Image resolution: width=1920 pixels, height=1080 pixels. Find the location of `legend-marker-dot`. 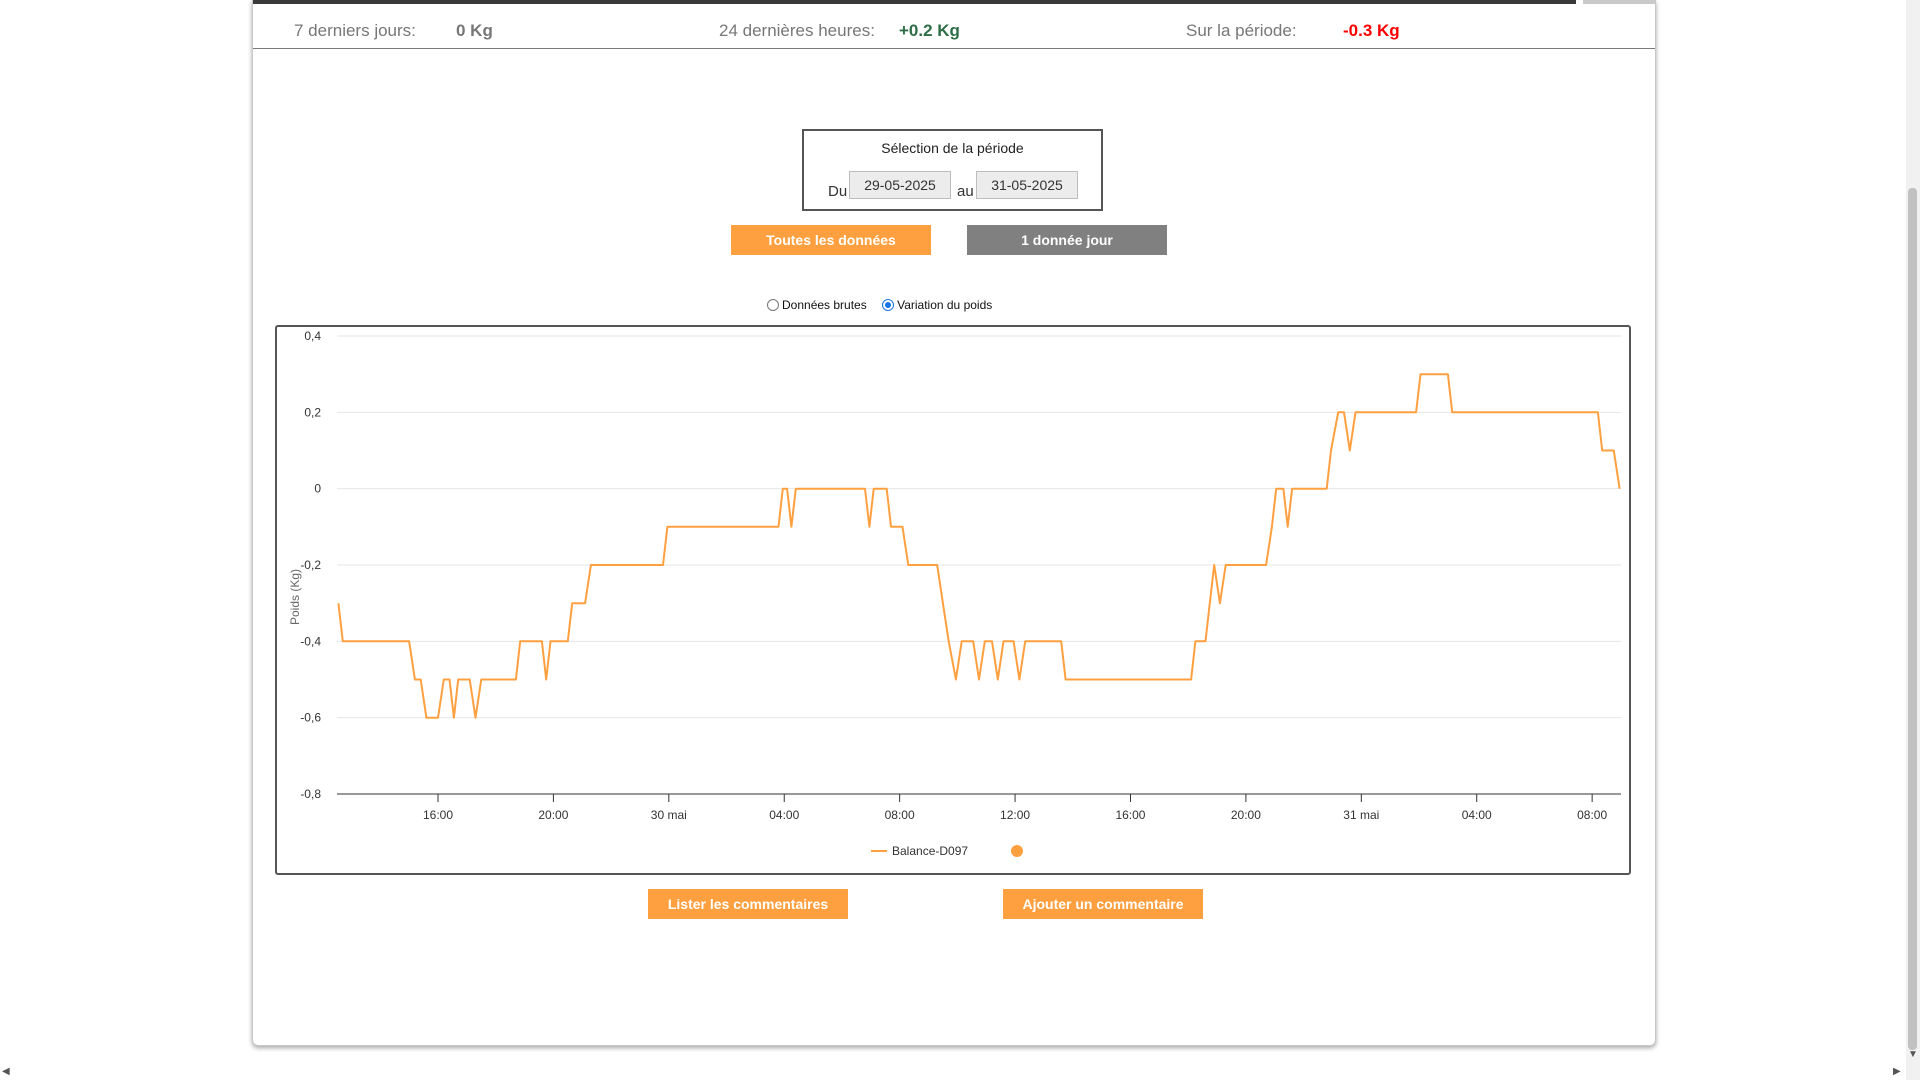

legend-marker-dot is located at coordinates (1017, 851).